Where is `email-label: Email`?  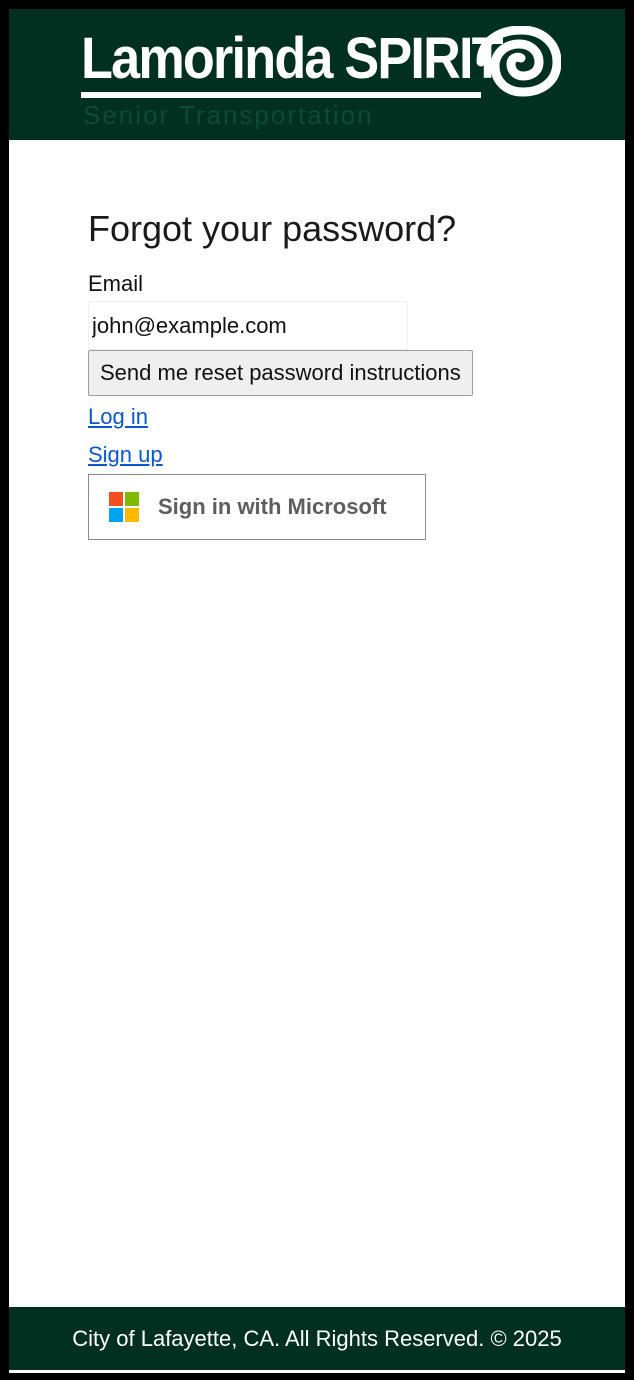
email-label: Email is located at coordinates (116, 283).